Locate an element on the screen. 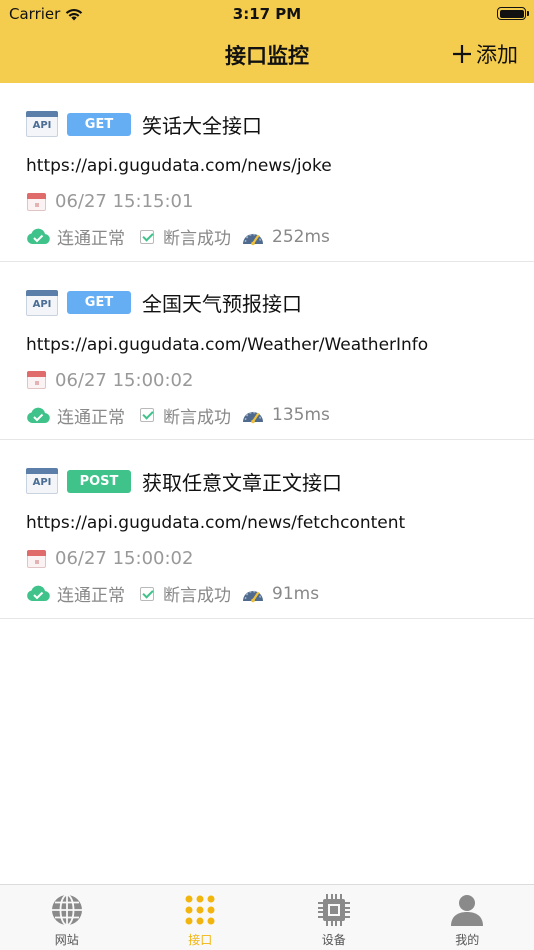  tab-bar: 网站 接口 设备 我的 is located at coordinates (267, 917).